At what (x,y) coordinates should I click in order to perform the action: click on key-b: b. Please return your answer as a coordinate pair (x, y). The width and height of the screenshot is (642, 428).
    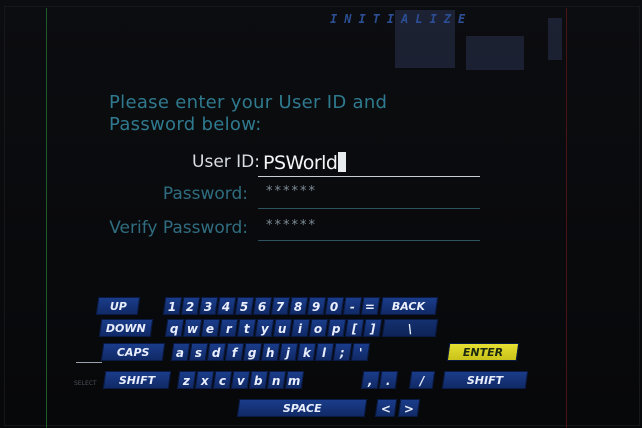
    Looking at the image, I should click on (258, 380).